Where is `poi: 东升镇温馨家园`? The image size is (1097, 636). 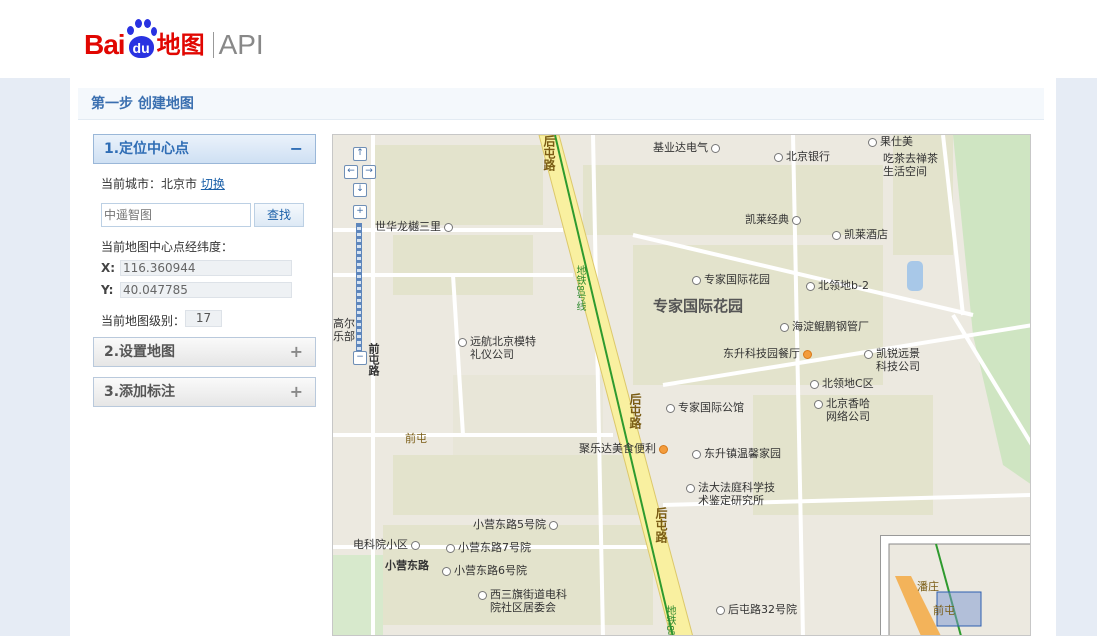 poi: 东升镇温馨家园 is located at coordinates (735, 453).